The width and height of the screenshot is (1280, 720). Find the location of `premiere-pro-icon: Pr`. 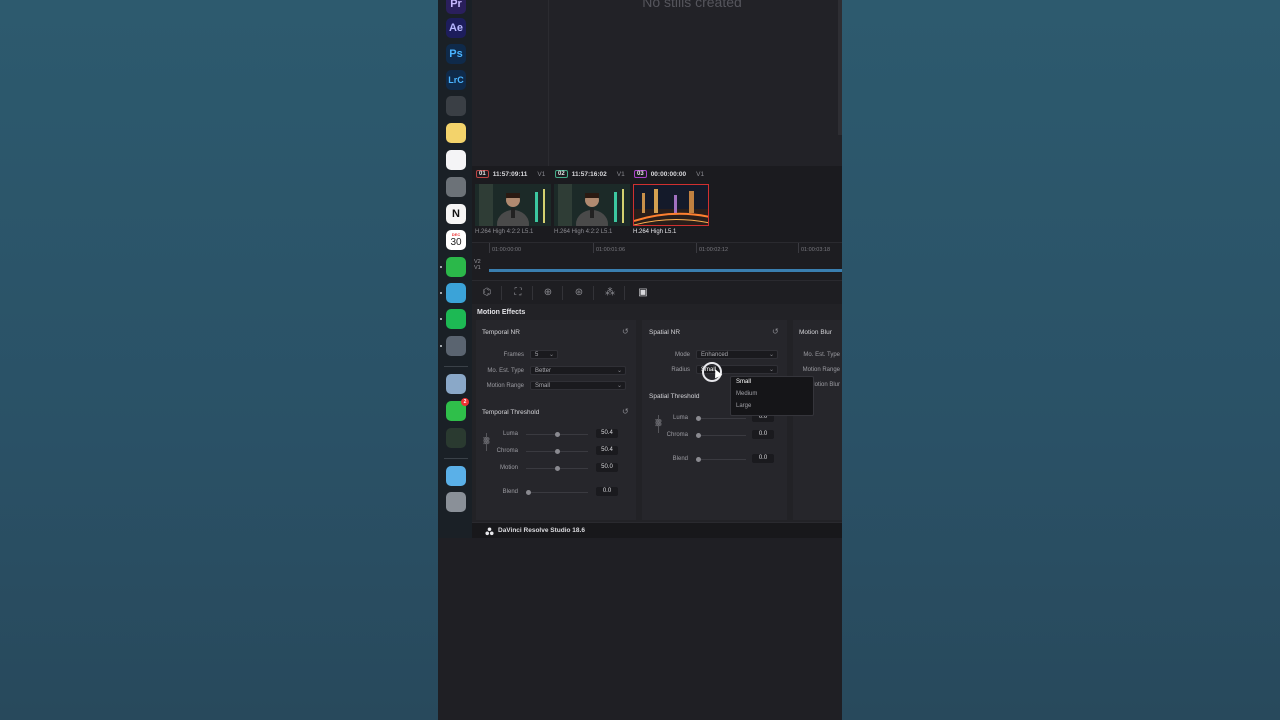

premiere-pro-icon: Pr is located at coordinates (456, 7).